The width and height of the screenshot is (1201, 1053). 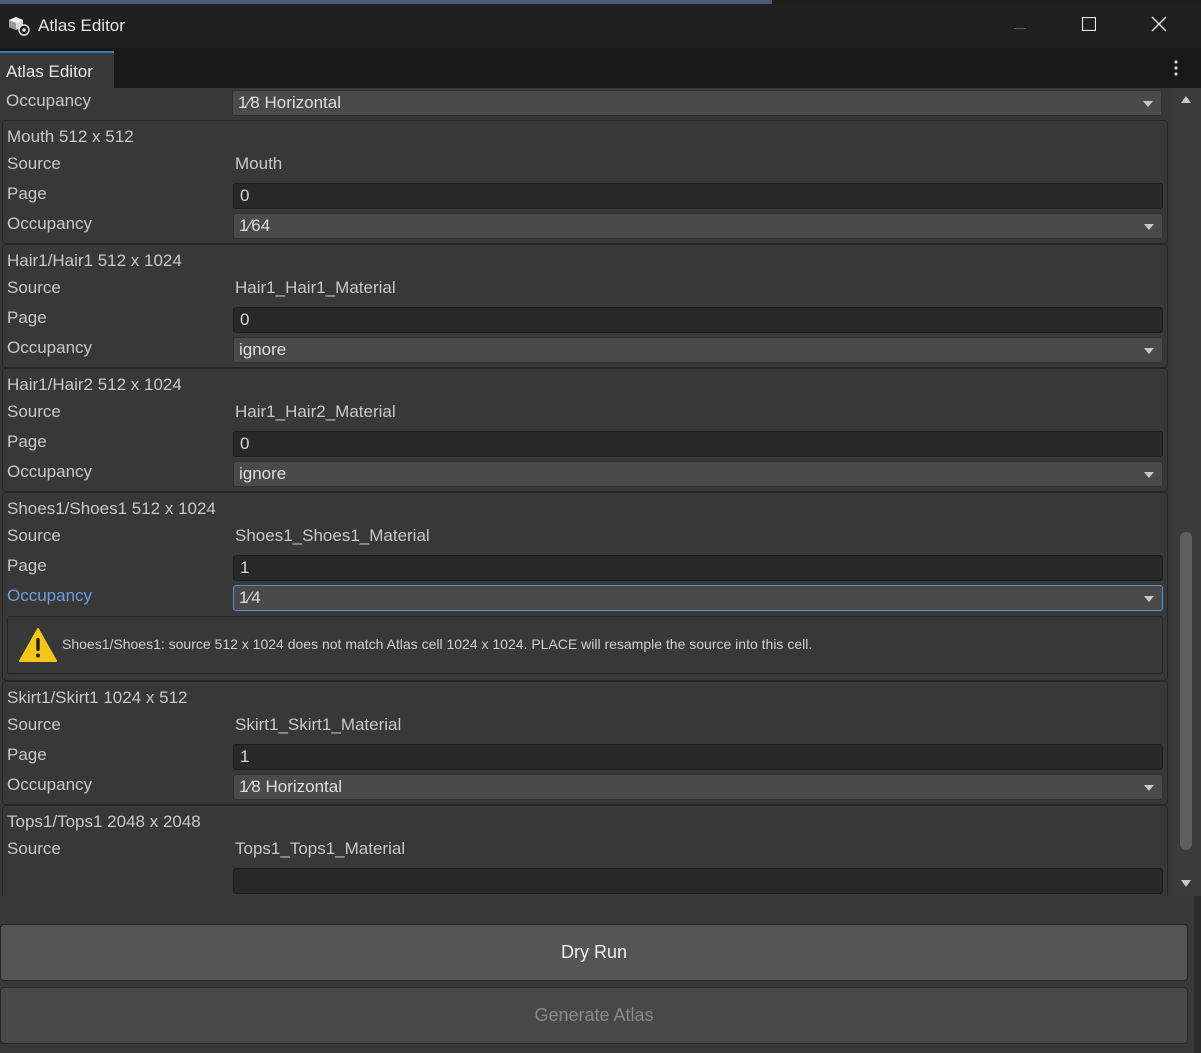 I want to click on scroll-down-icon, so click(x=1186, y=883).